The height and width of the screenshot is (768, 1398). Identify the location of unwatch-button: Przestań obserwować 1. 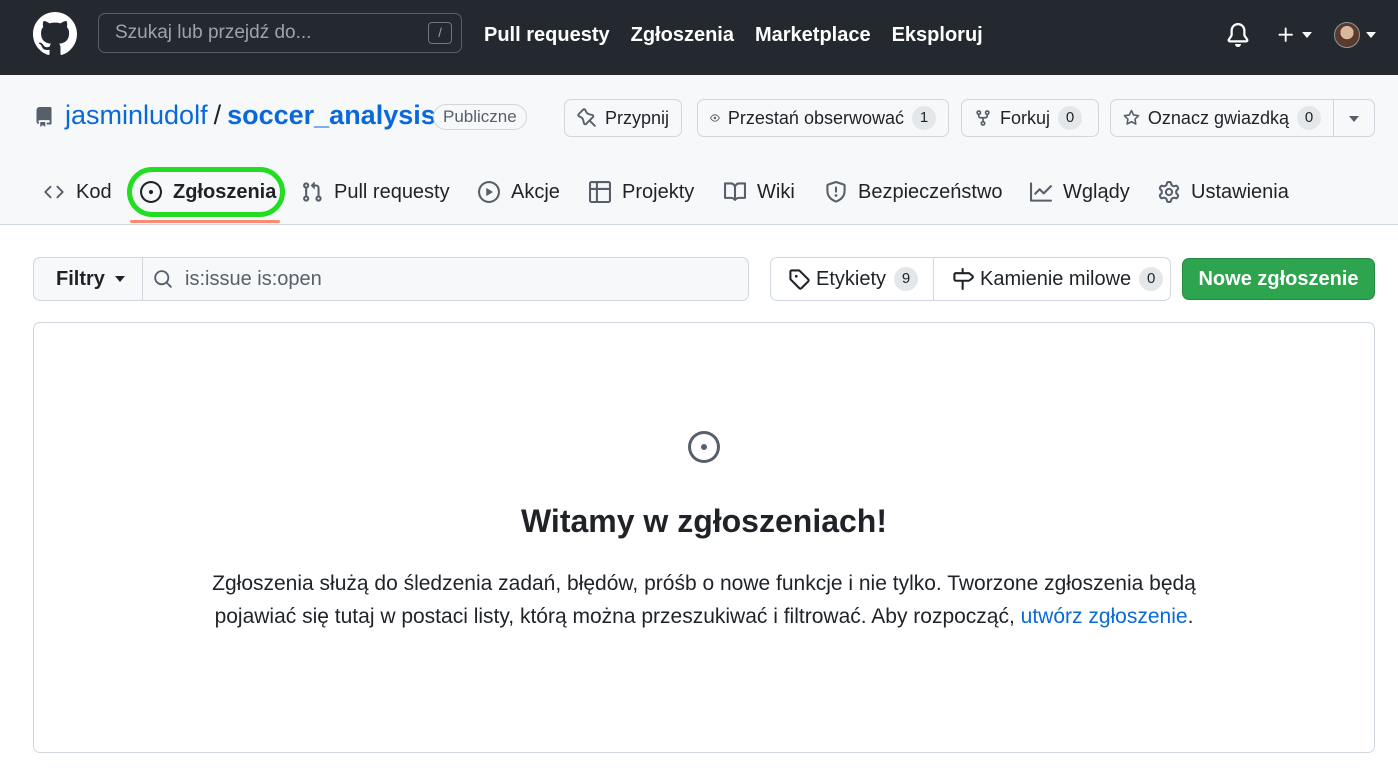
(823, 118).